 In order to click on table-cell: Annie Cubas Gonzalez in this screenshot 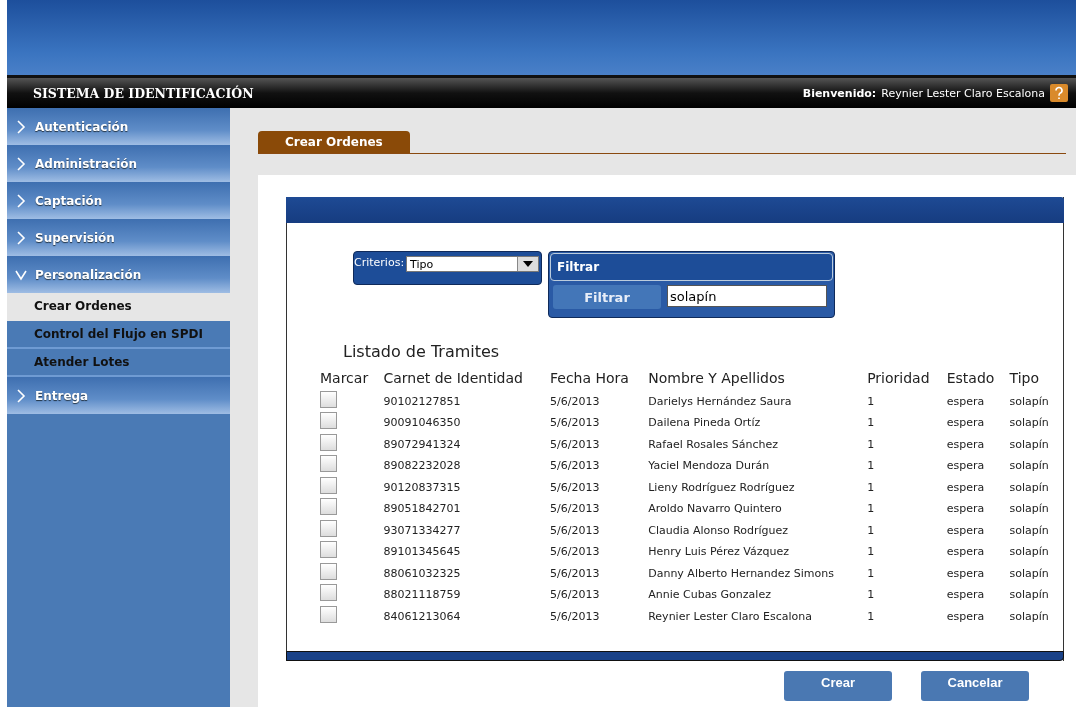, I will do `click(709, 594)`.